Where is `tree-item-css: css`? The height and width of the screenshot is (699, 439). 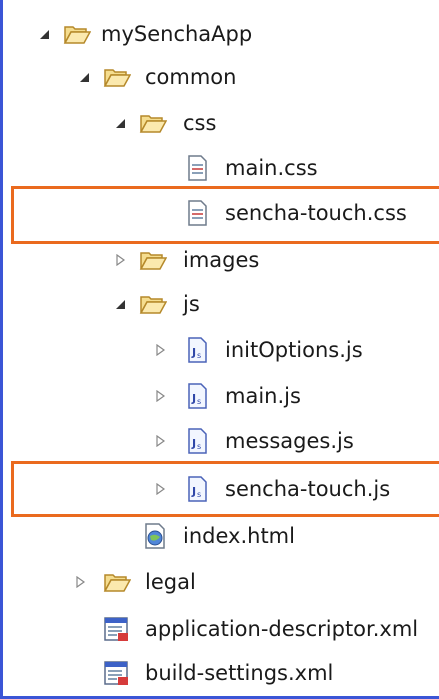
tree-item-css: css is located at coordinates (221, 123).